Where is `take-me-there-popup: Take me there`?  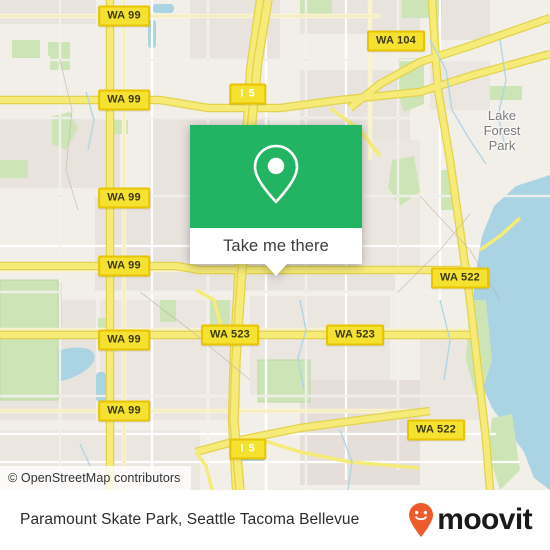
take-me-there-popup: Take me there is located at coordinates (276, 200).